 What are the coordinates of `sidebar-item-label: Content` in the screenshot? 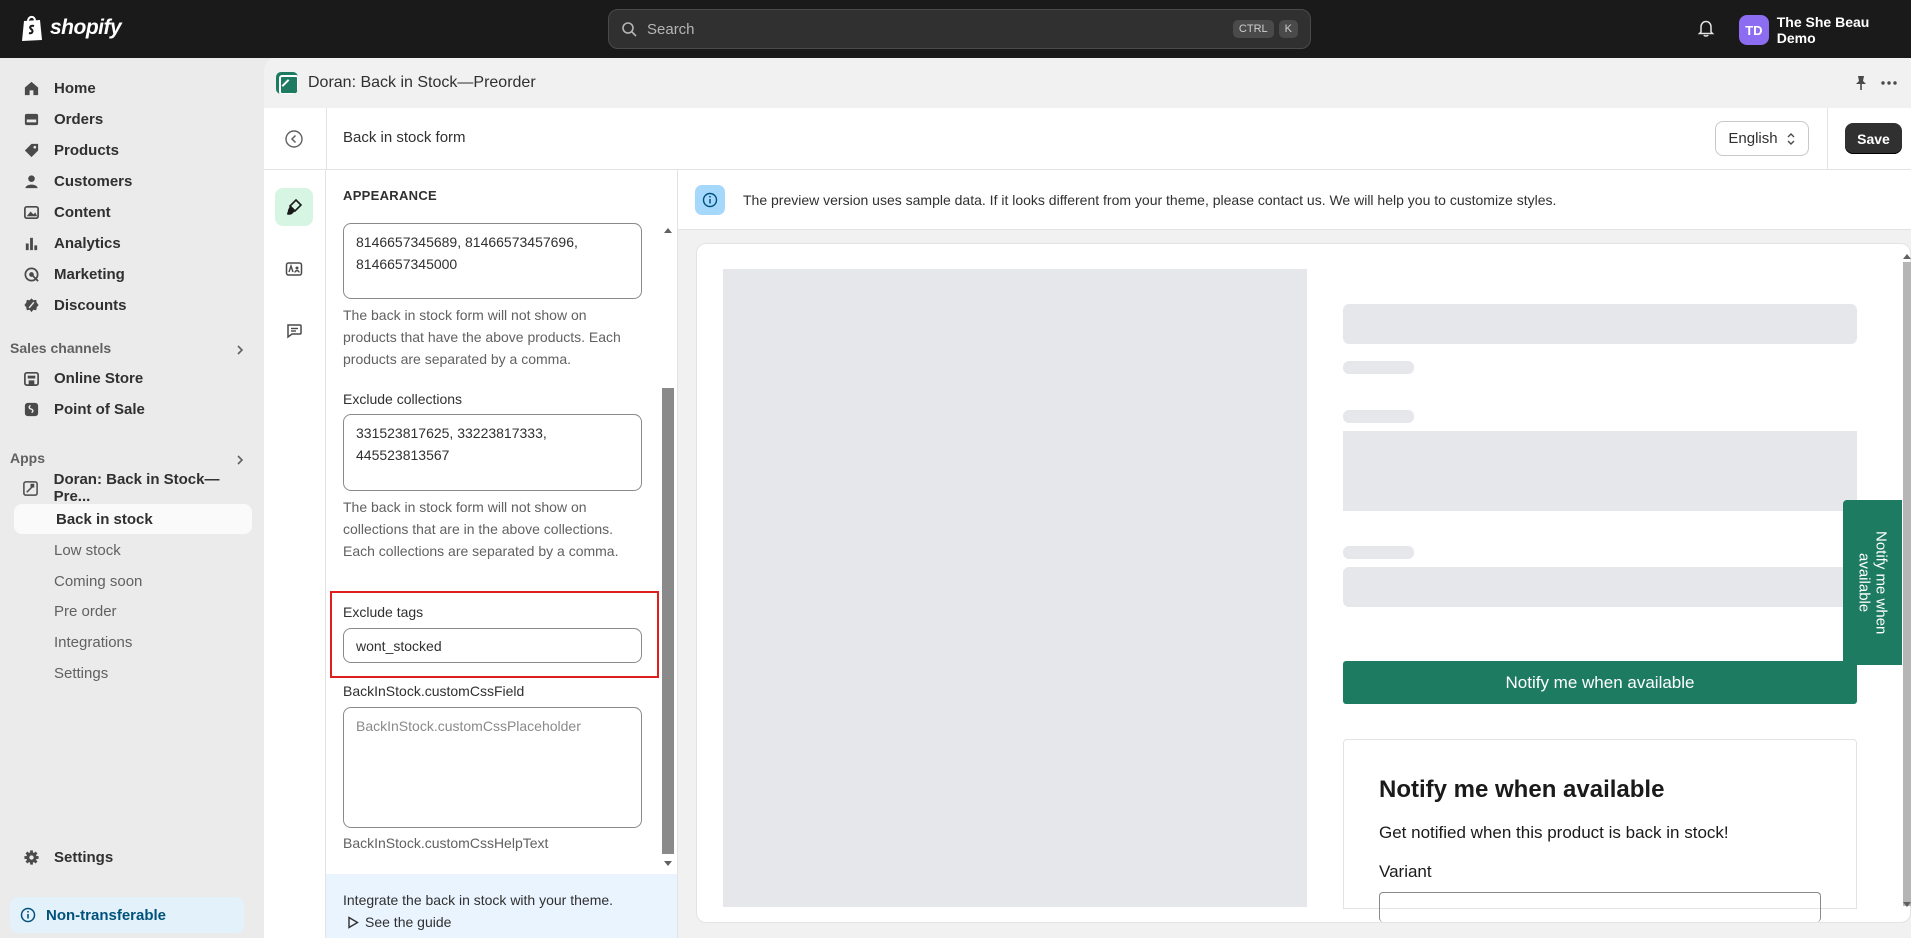 It's located at (82, 212).